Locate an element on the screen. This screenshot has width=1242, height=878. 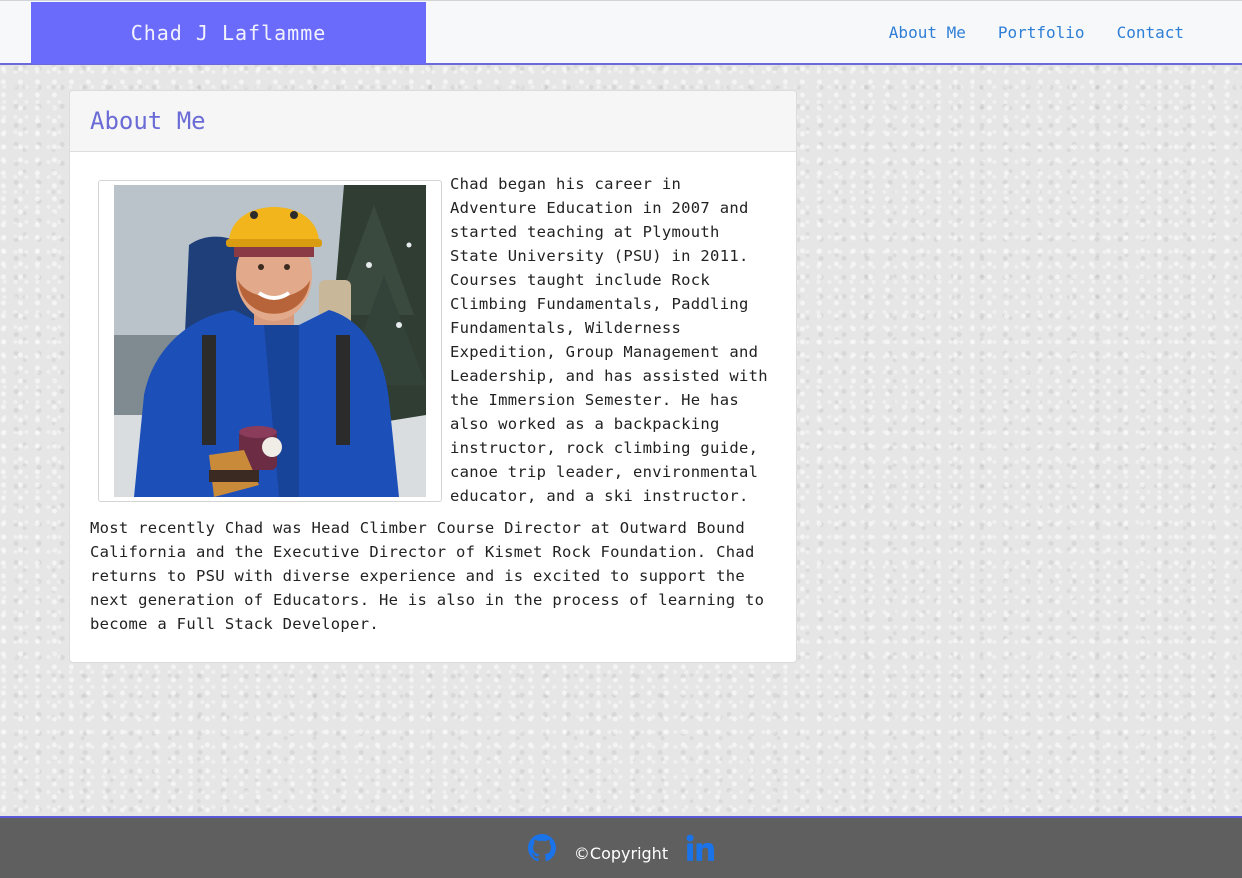
linkedin-link is located at coordinates (700, 848).